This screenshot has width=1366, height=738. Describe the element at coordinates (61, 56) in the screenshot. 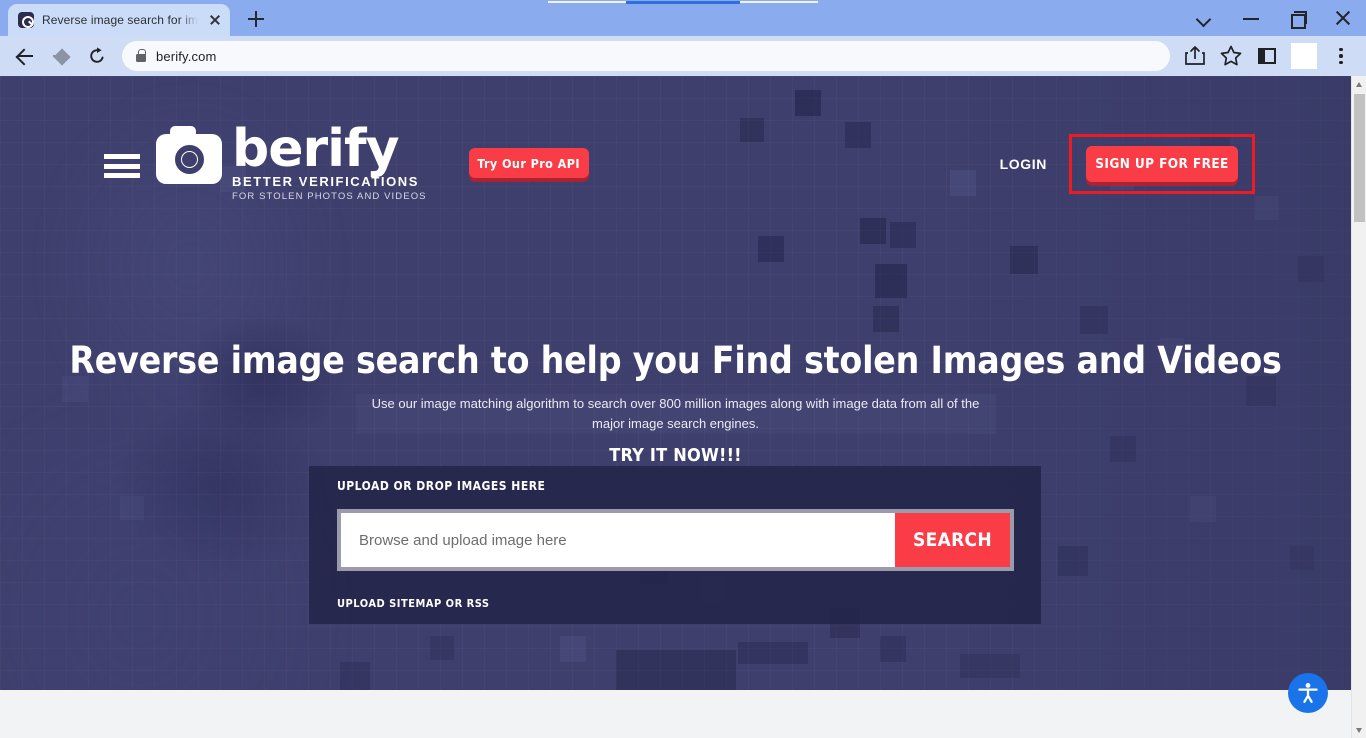

I see `arrow-forward-icon` at that location.